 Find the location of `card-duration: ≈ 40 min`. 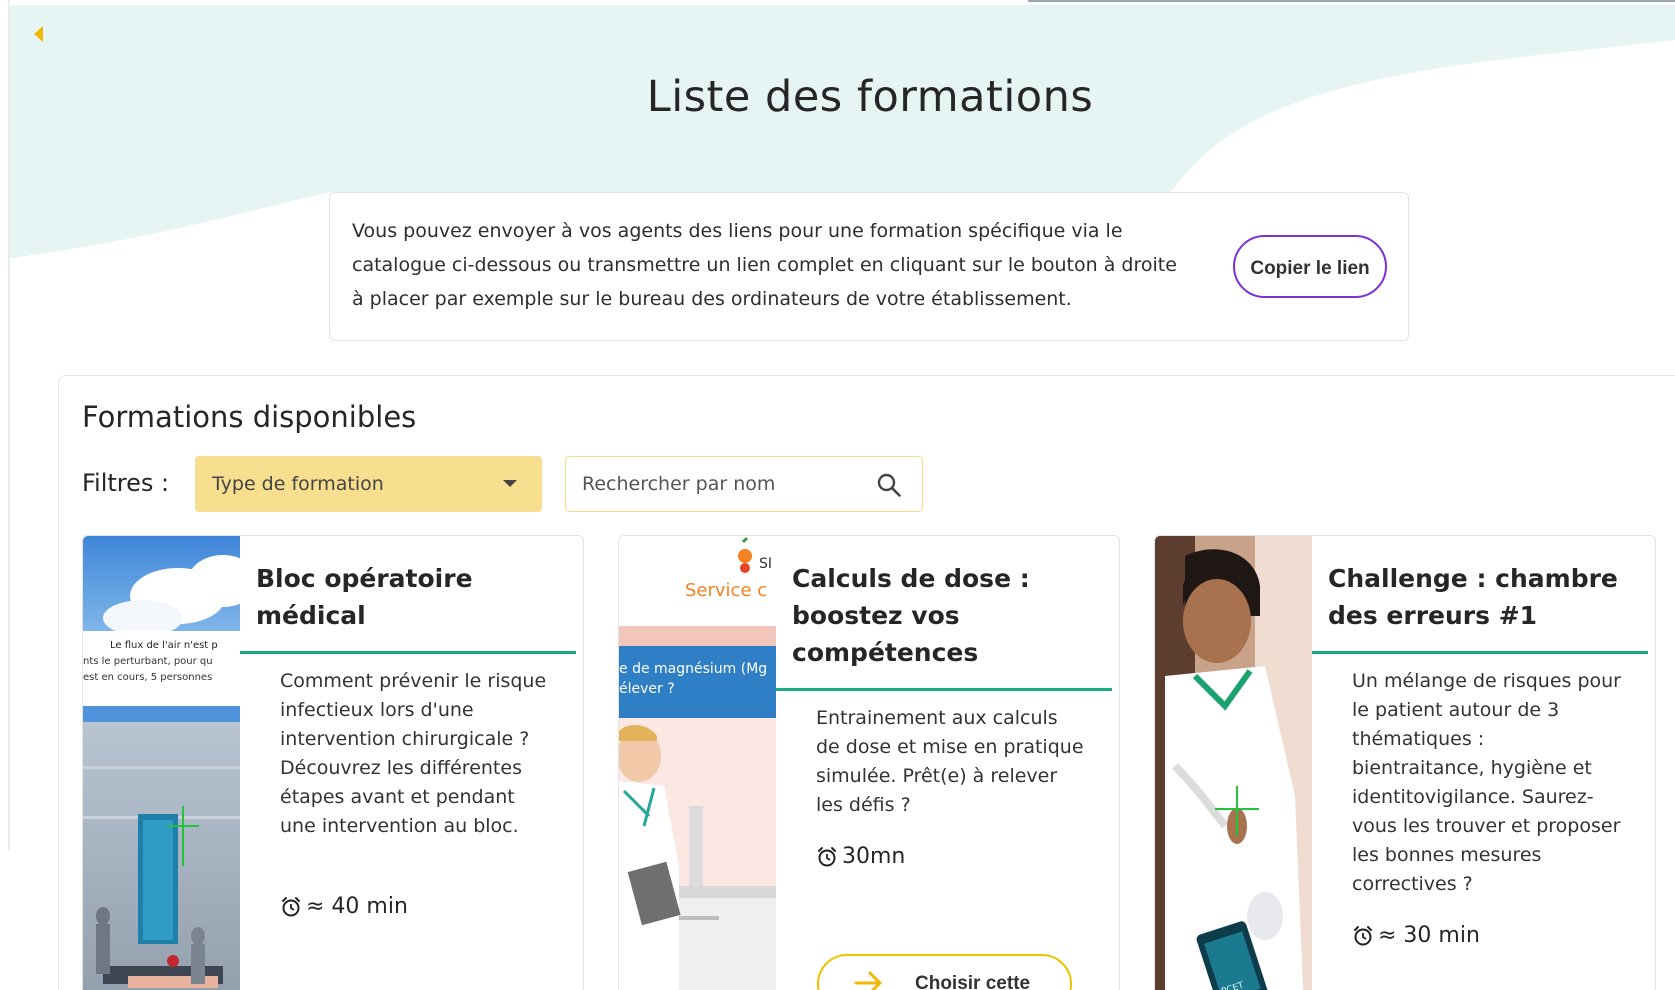

card-duration: ≈ 40 min is located at coordinates (344, 906).